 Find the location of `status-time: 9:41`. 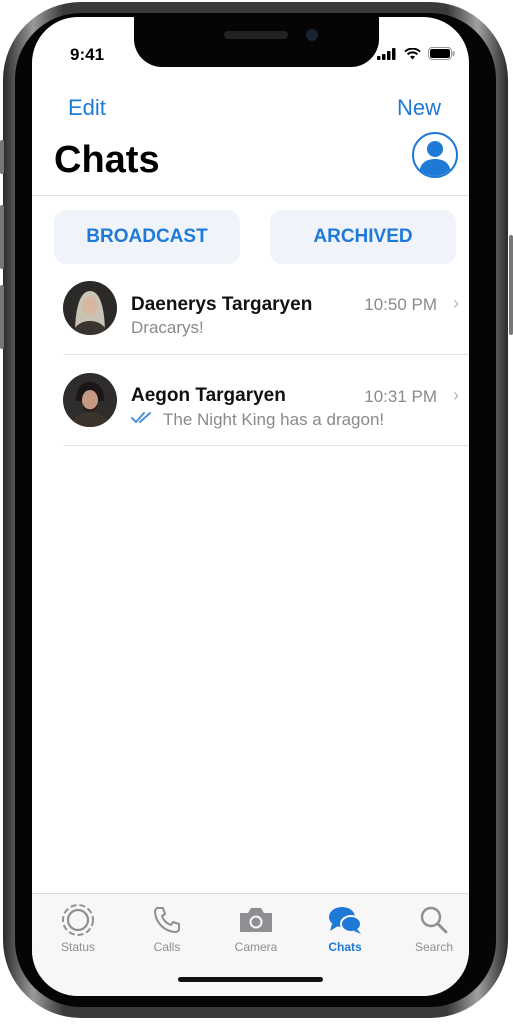

status-time: 9:41 is located at coordinates (87, 54).